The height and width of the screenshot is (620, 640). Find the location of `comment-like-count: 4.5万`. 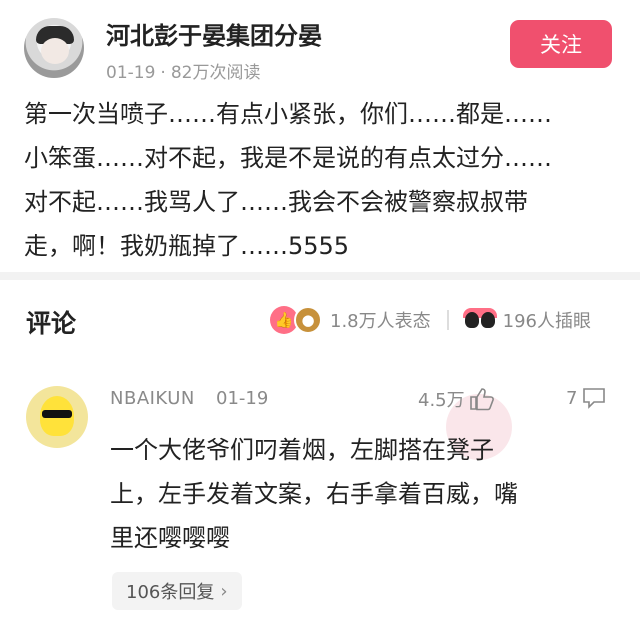

comment-like-count: 4.5万 is located at coordinates (441, 400).